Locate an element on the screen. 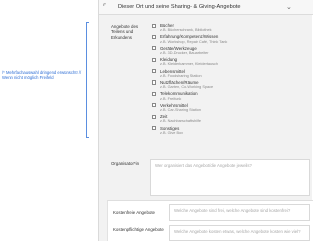 The width and height of the screenshot is (320, 241). category-example: z.B. Bücherschrank, Bibliothek is located at coordinates (186, 30).